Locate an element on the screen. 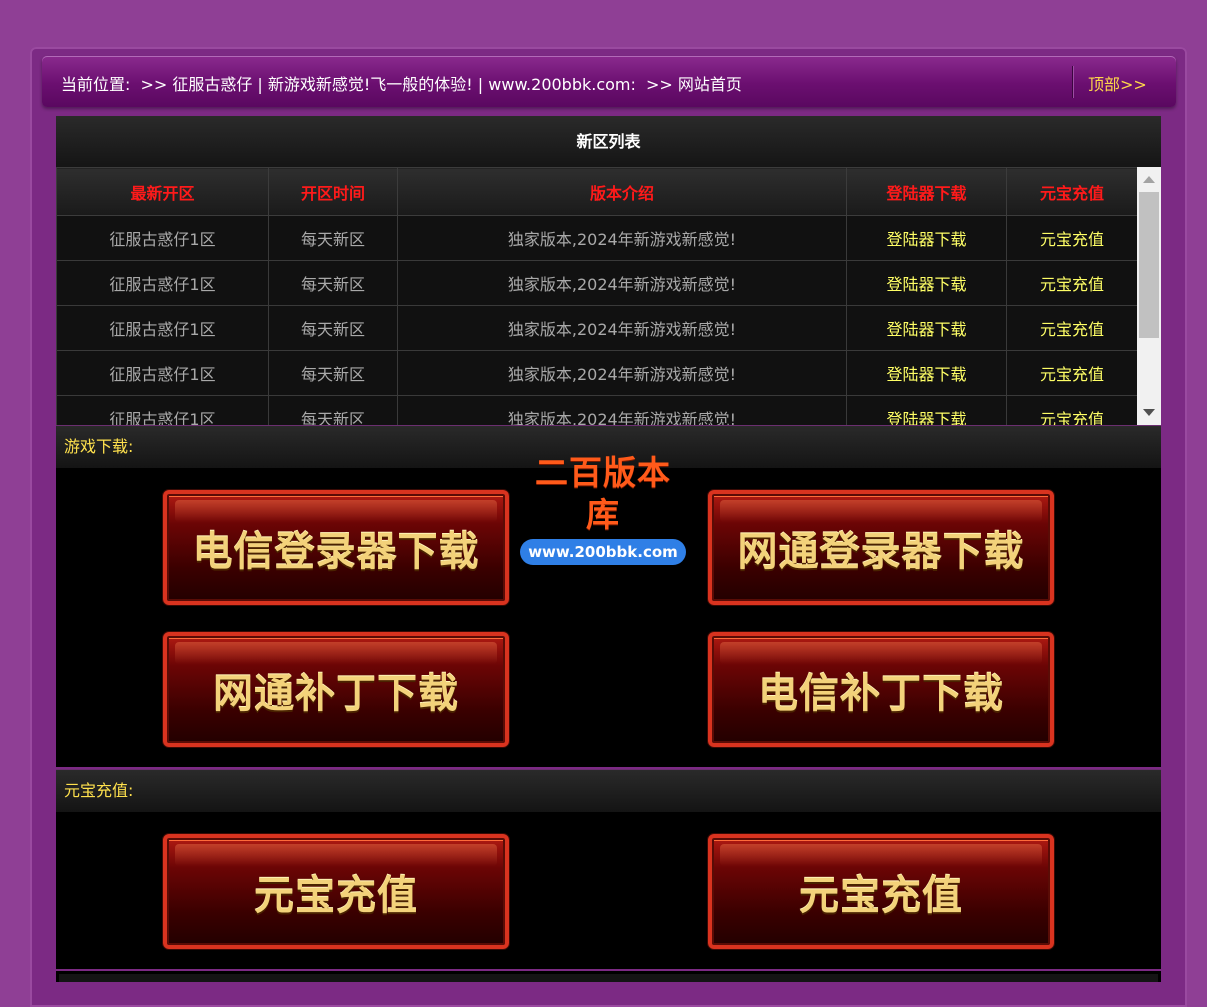 The image size is (1207, 1007). server-list-title: 新区列表 is located at coordinates (608, 142).